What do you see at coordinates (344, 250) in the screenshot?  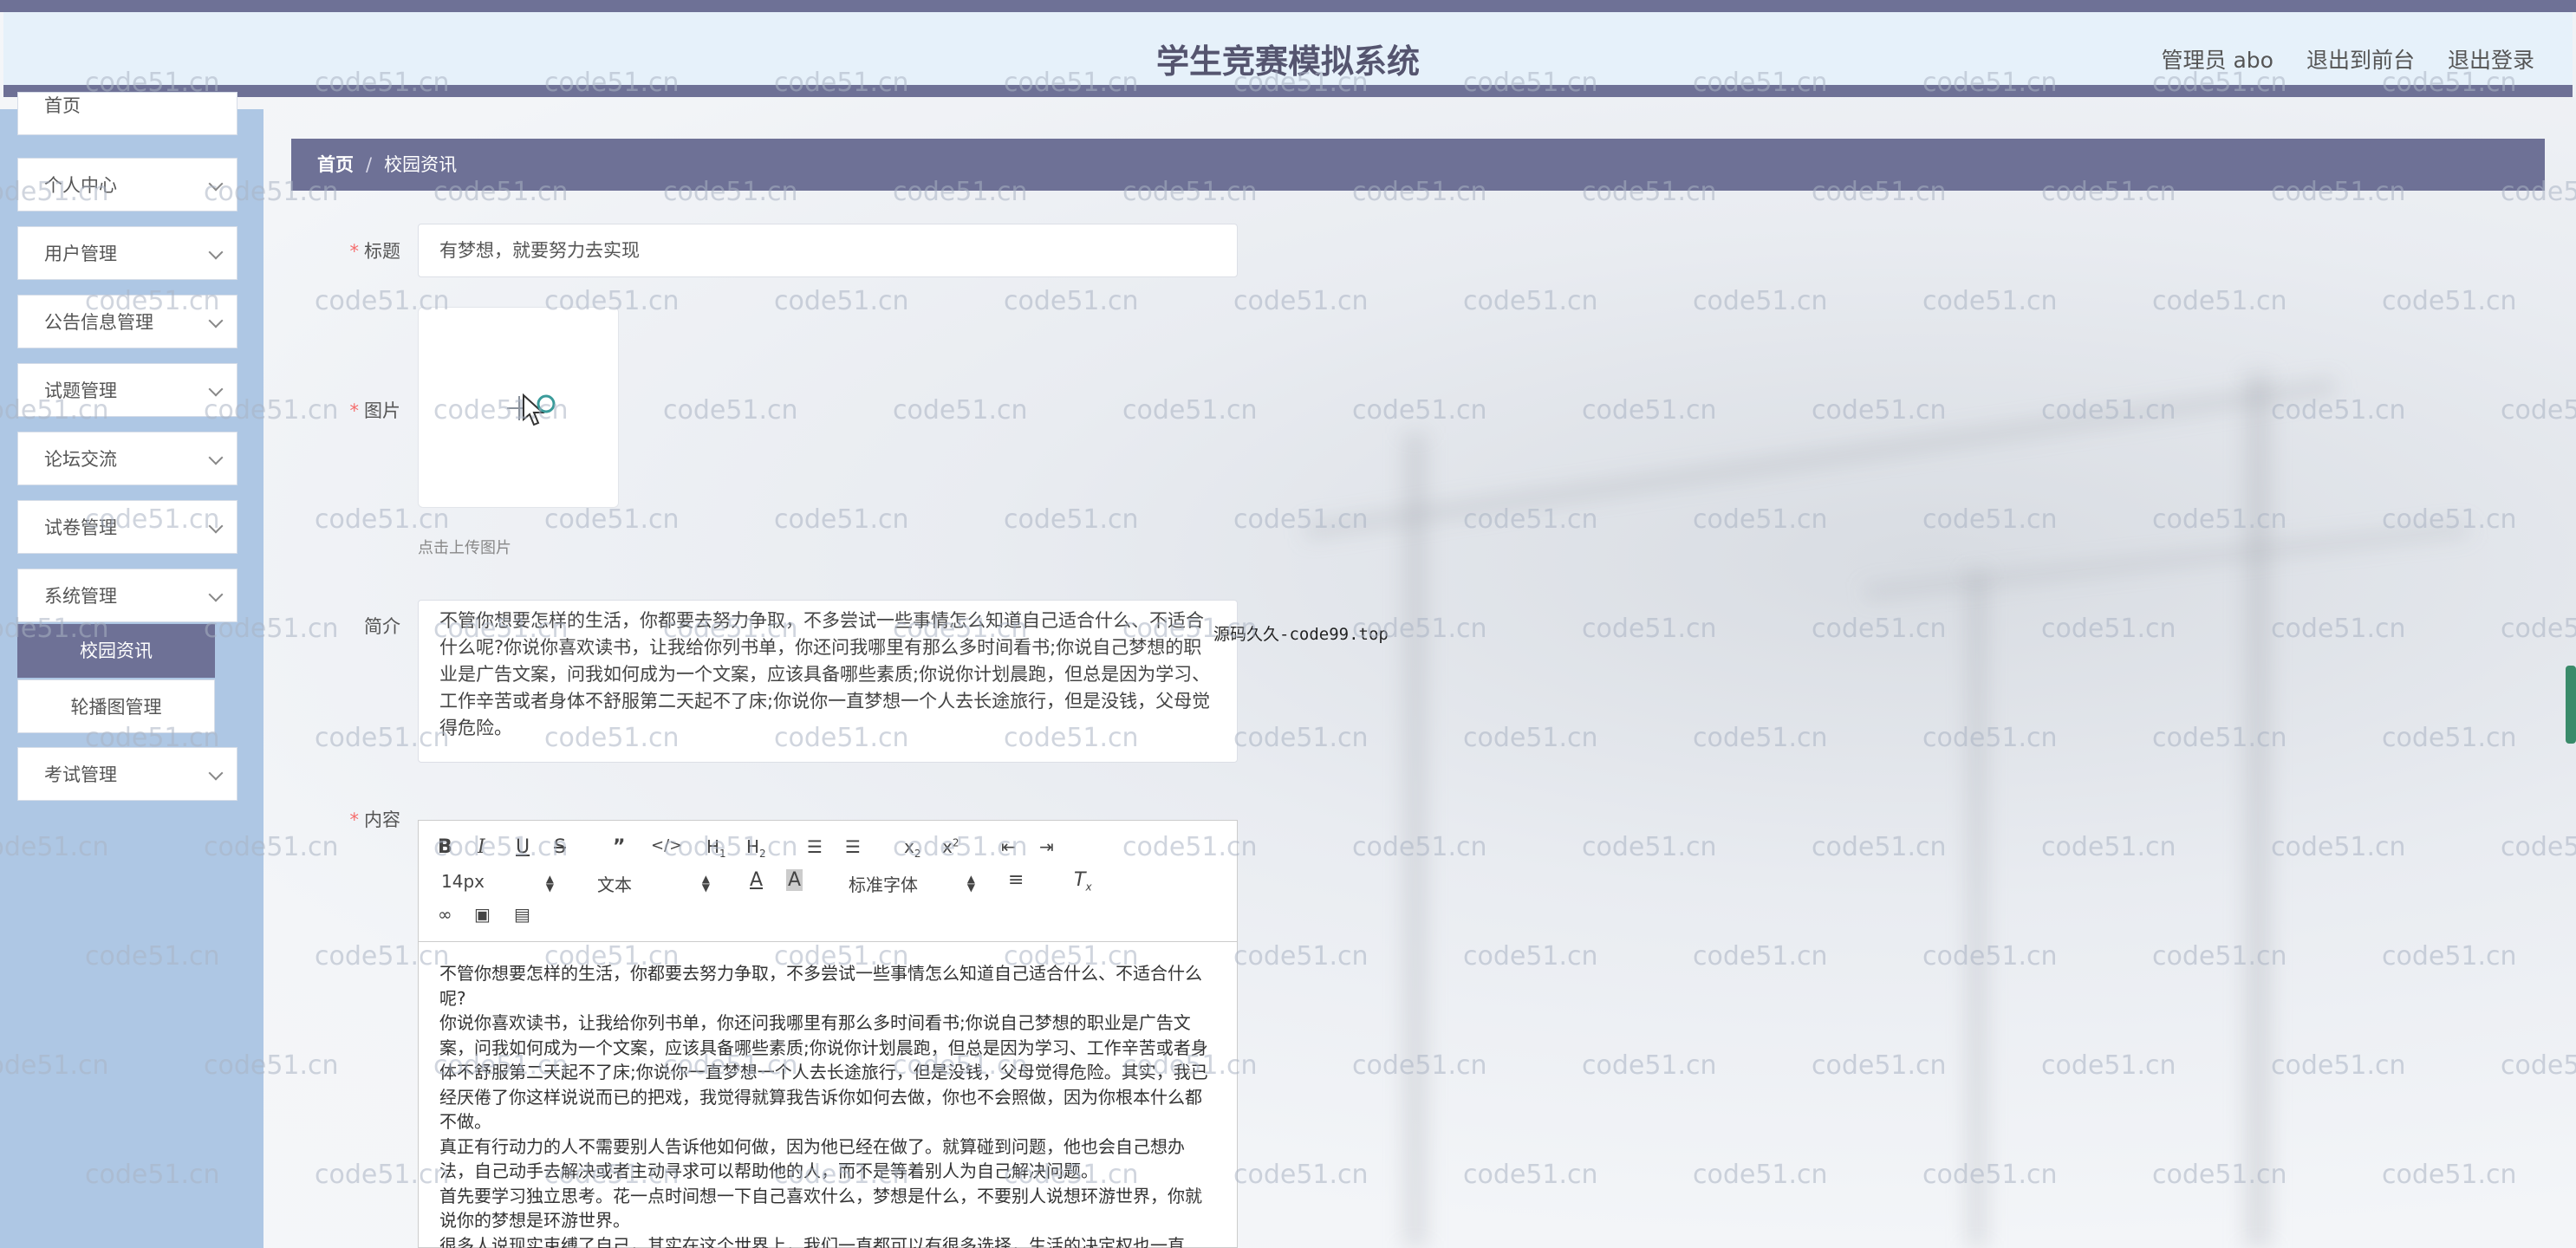 I see `title-label: * 标题` at bounding box center [344, 250].